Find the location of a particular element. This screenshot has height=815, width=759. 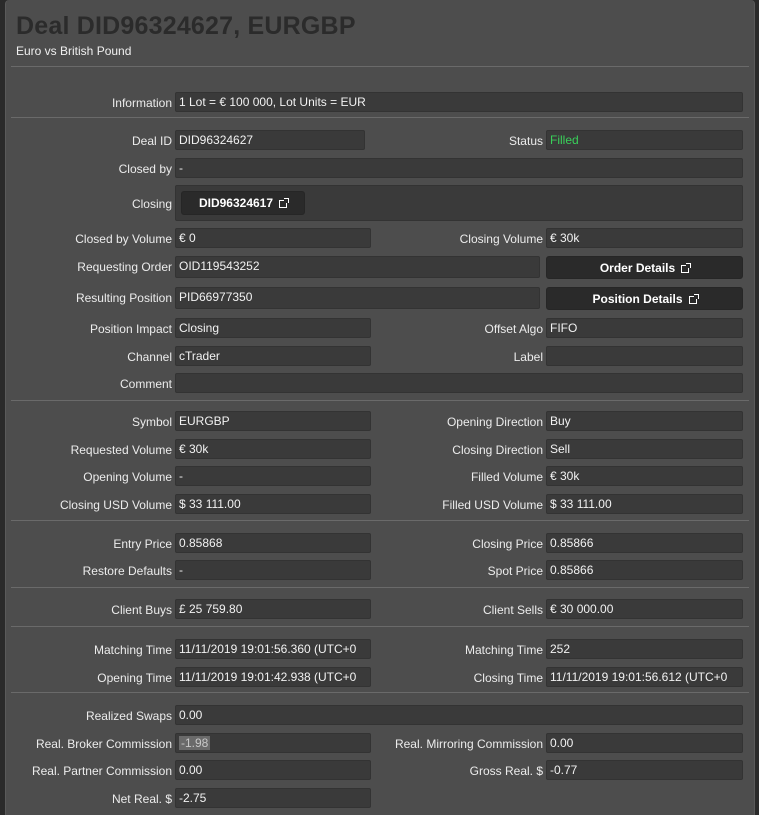

filled-volume-field: € 30k is located at coordinates (644, 476).